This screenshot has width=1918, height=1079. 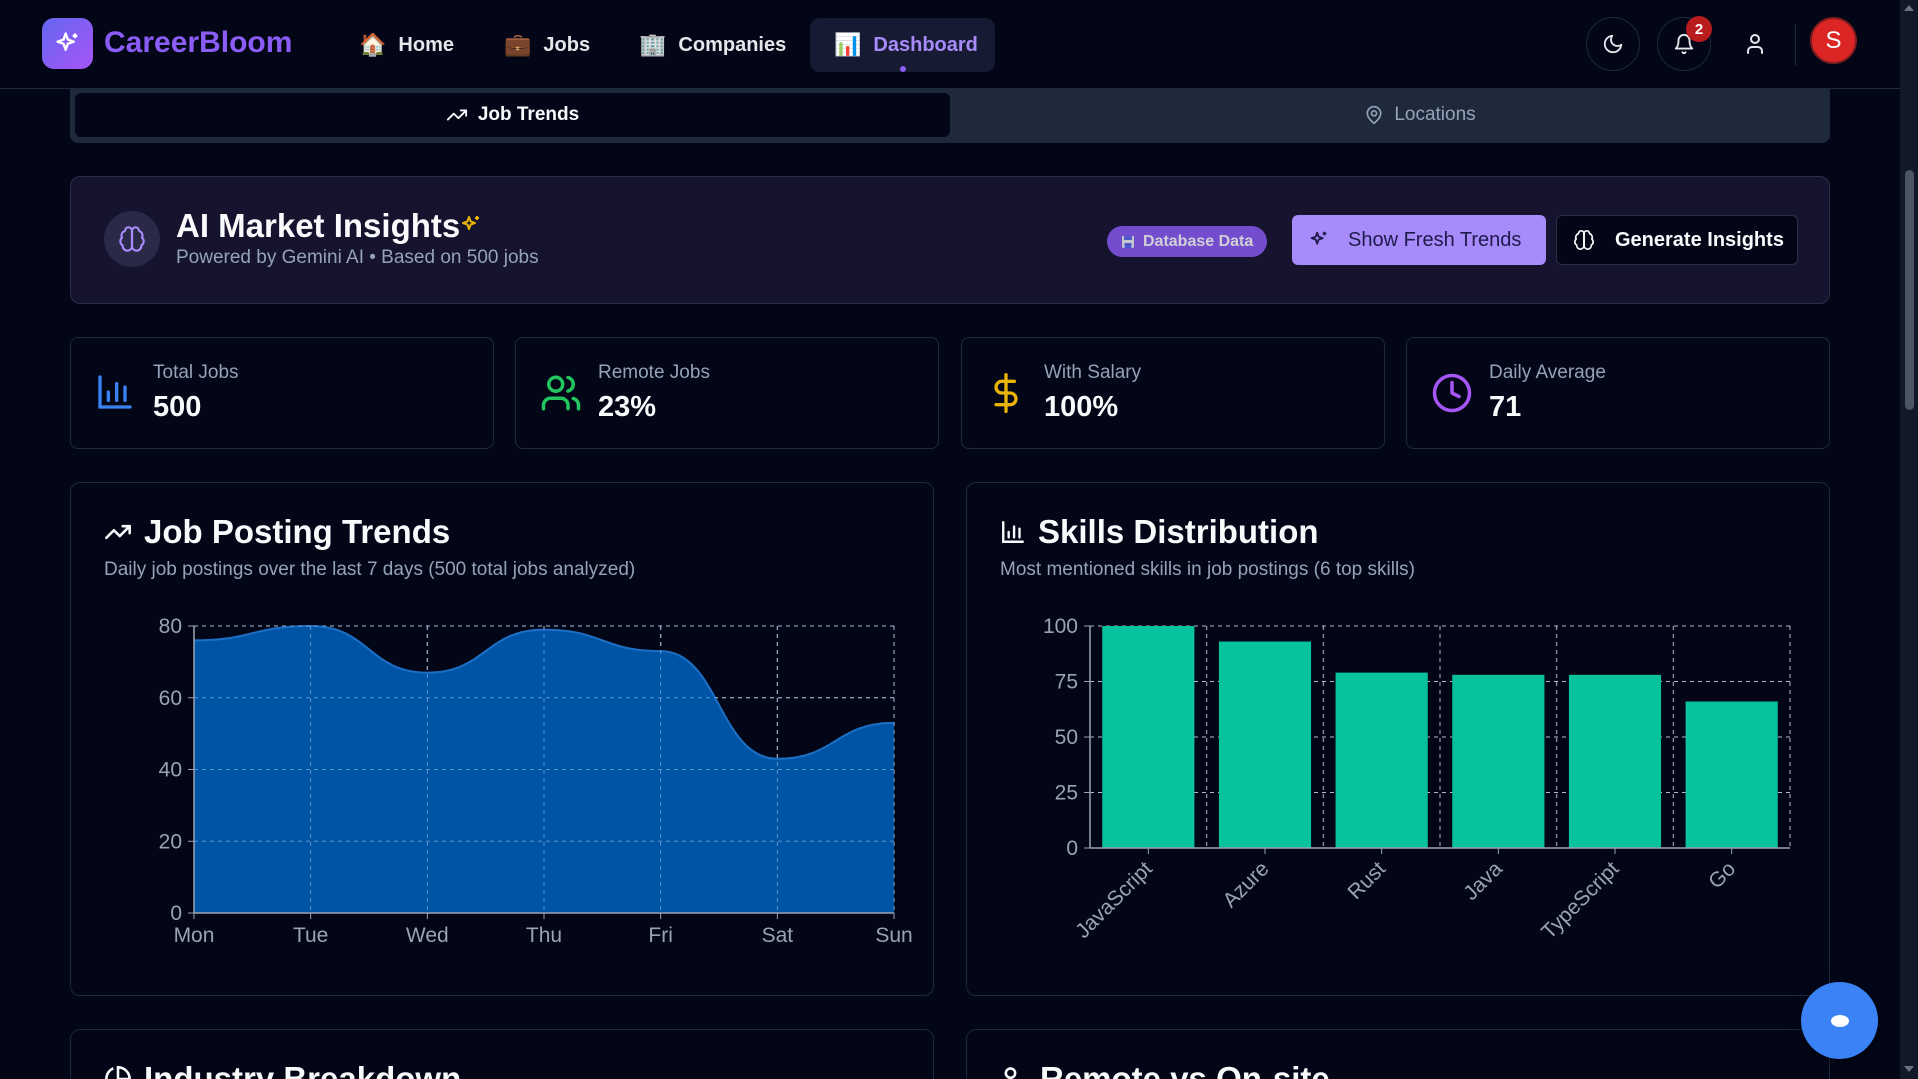 I want to click on clock-icon, so click(x=1452, y=393).